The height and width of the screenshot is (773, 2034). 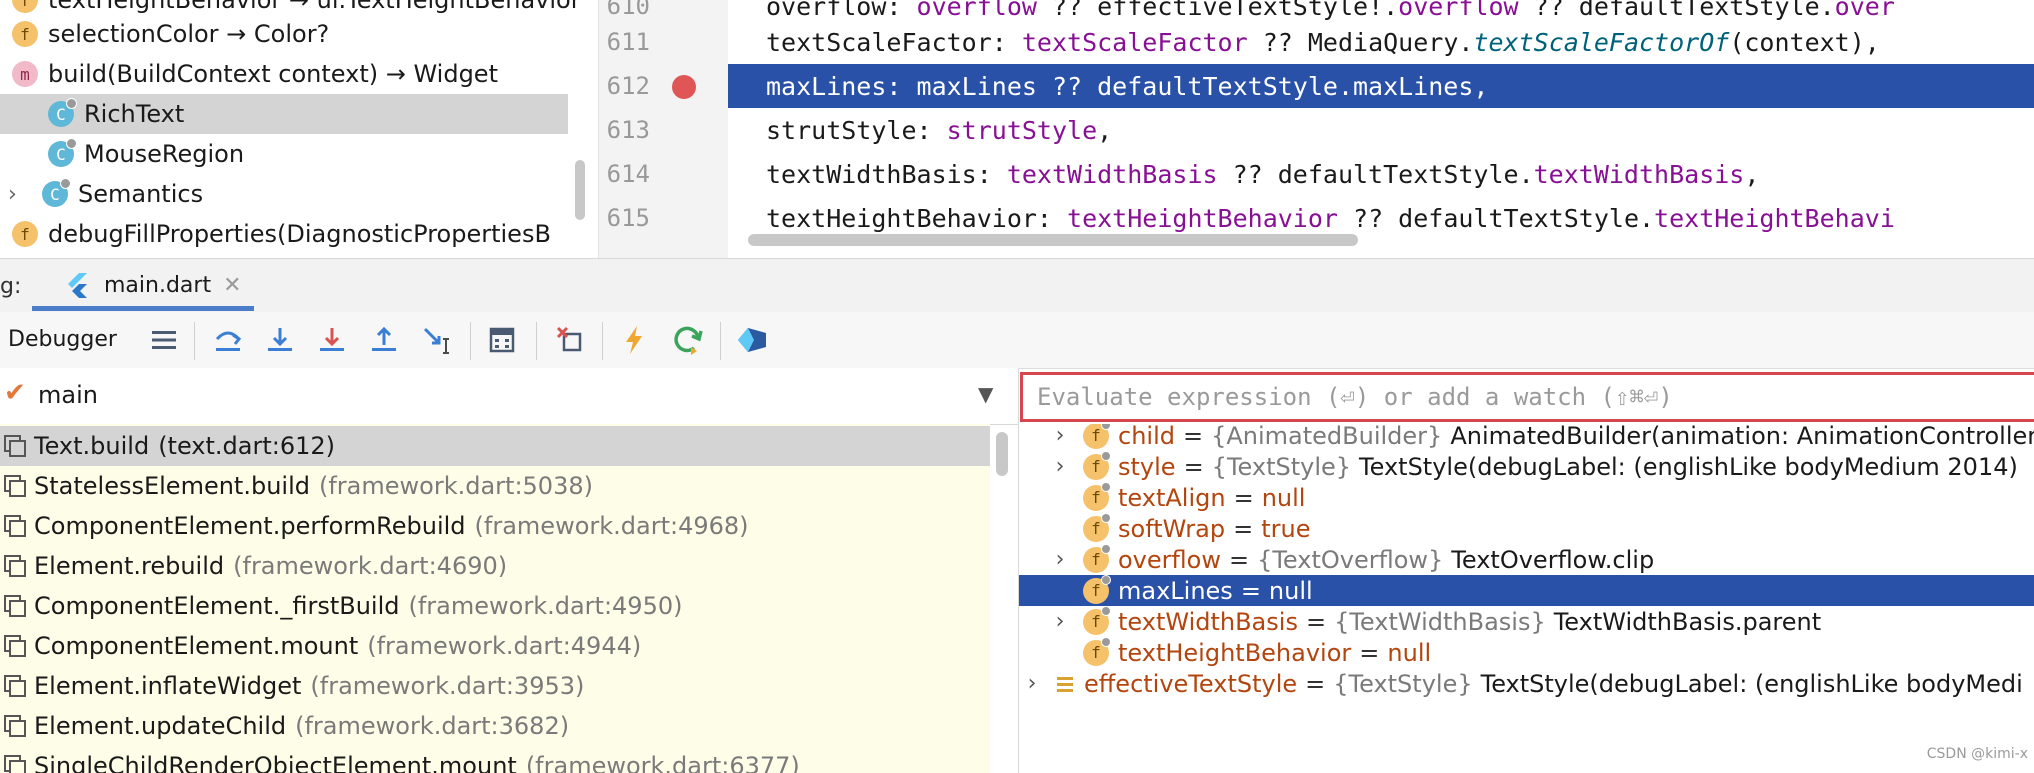 What do you see at coordinates (284, 74) in the screenshot?
I see `tree-item: m build(BuildContext context) → Widget` at bounding box center [284, 74].